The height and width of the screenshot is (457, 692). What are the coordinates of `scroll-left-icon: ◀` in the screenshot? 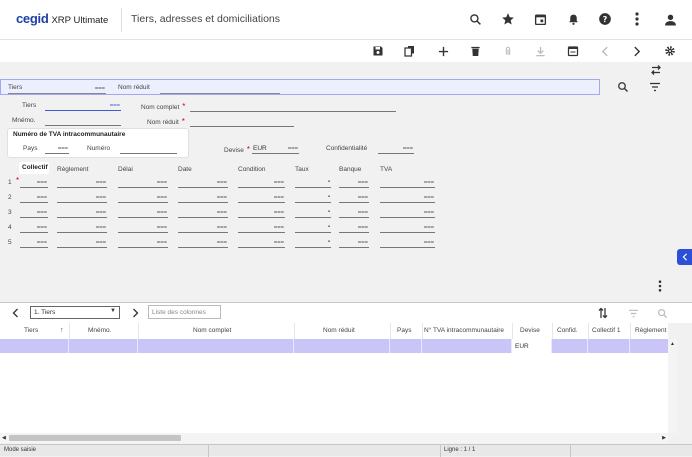 It's located at (4, 438).